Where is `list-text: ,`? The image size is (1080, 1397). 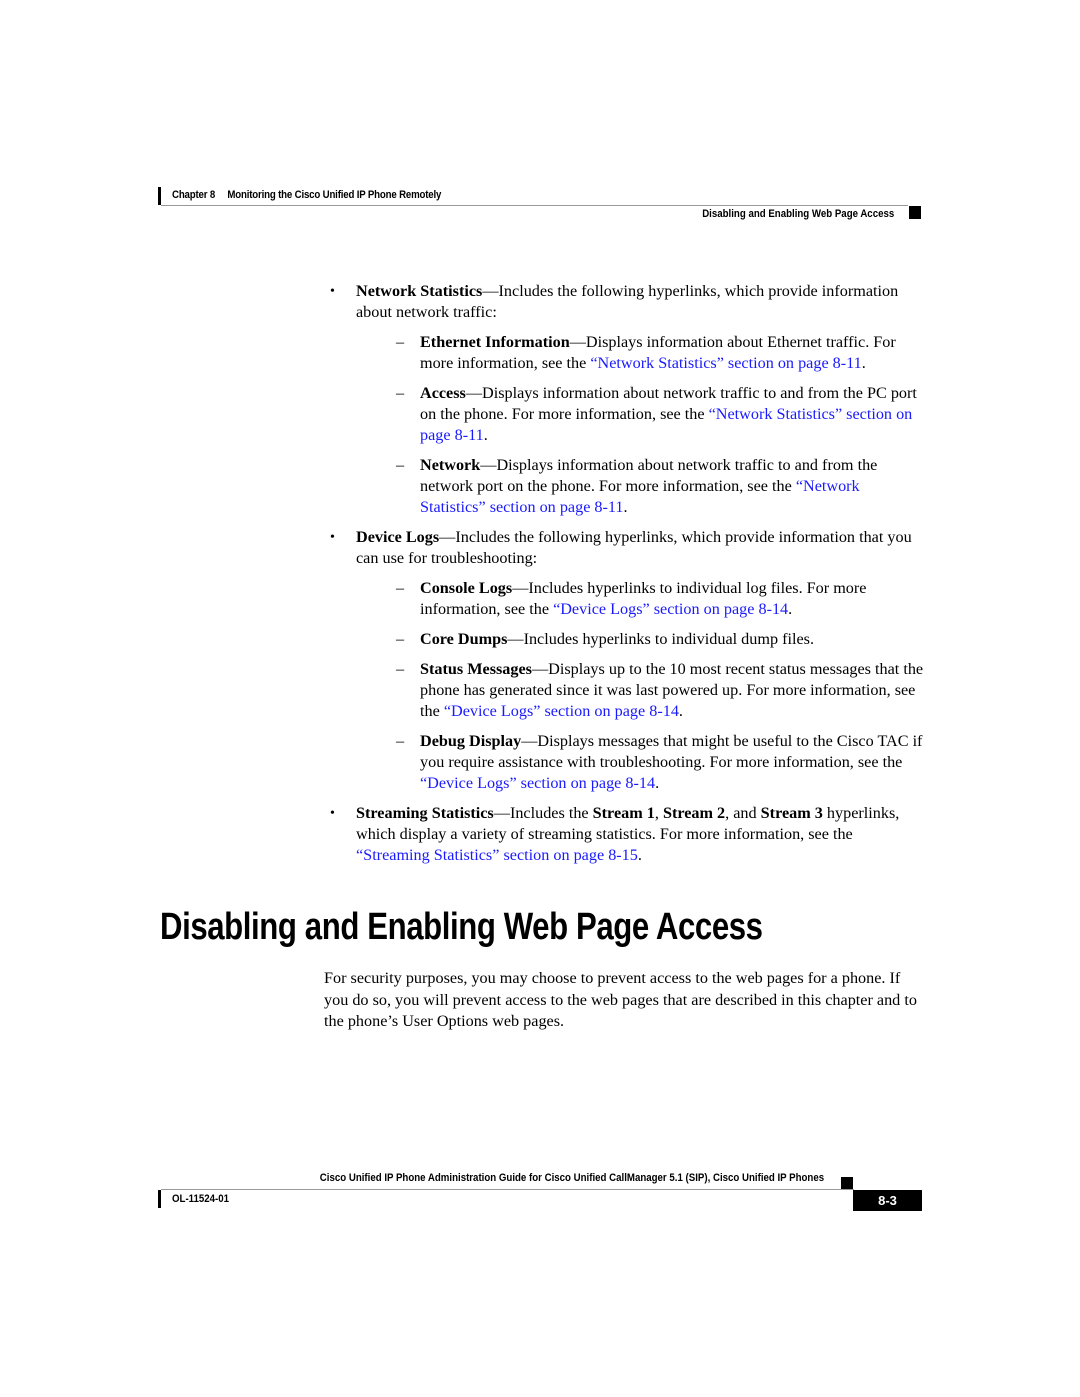
list-text: , is located at coordinates (658, 813).